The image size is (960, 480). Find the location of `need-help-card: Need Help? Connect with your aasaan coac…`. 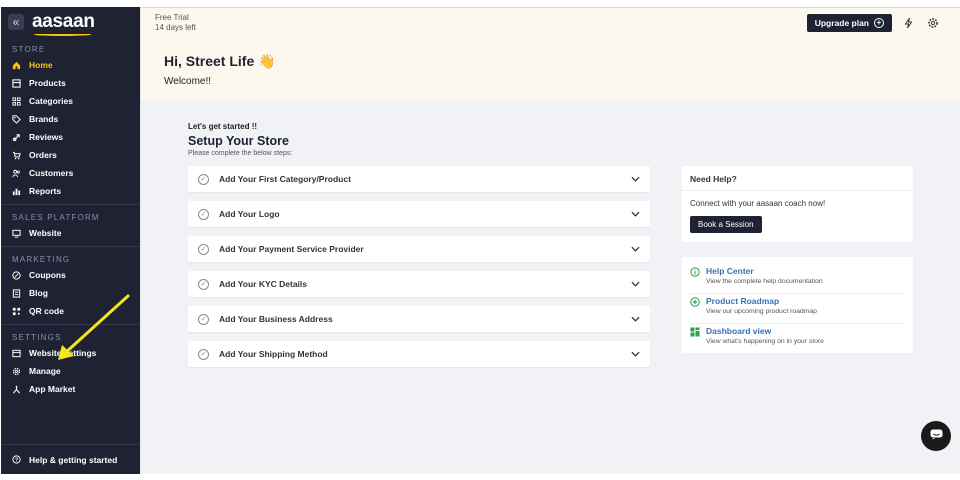

need-help-card: Need Help? Connect with your aasaan coac… is located at coordinates (797, 204).